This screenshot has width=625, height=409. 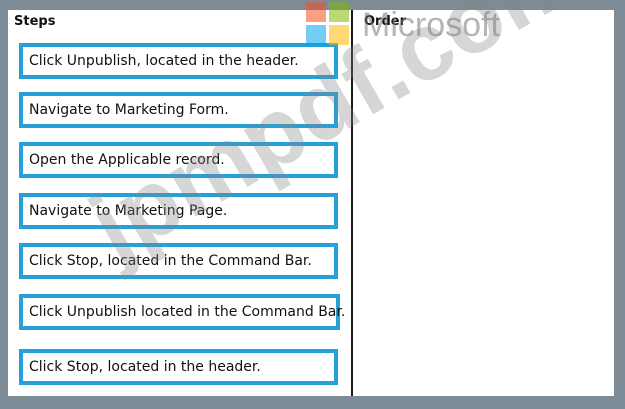 What do you see at coordinates (35, 21) in the screenshot?
I see `steps-header: Steps` at bounding box center [35, 21].